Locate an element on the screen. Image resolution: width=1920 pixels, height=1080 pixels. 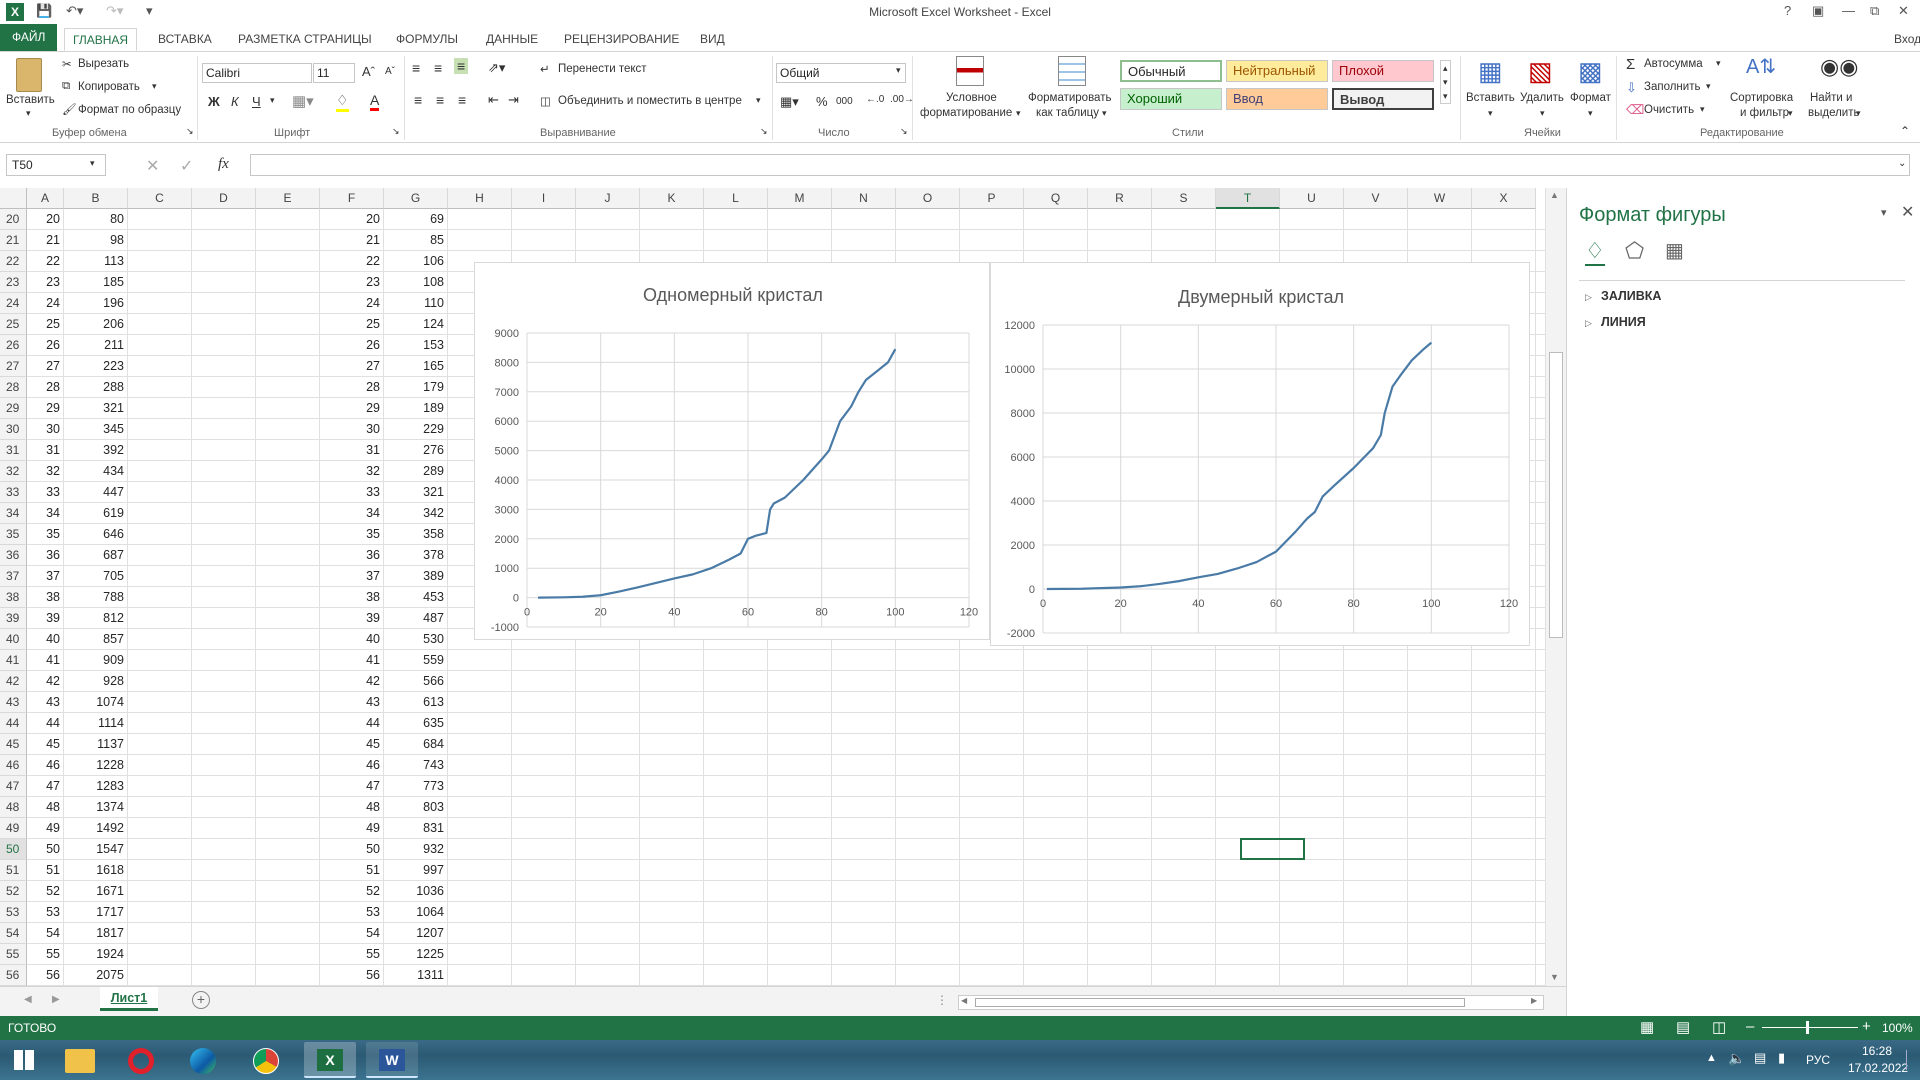
styles-scroll-icon: ▴ ▾ ▾ is located at coordinates (1445, 82).